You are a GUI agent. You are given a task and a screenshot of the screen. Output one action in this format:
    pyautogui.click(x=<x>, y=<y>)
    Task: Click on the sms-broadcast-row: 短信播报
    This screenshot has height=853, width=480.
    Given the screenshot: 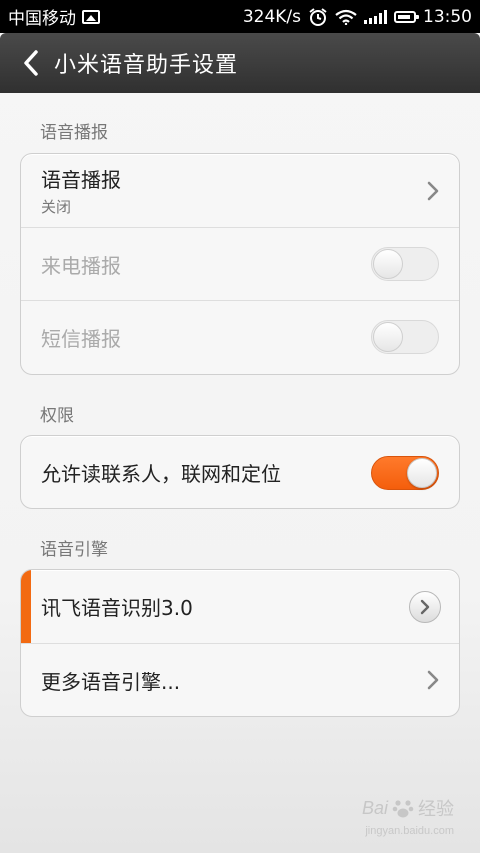 What is the action you would take?
    pyautogui.click(x=240, y=336)
    